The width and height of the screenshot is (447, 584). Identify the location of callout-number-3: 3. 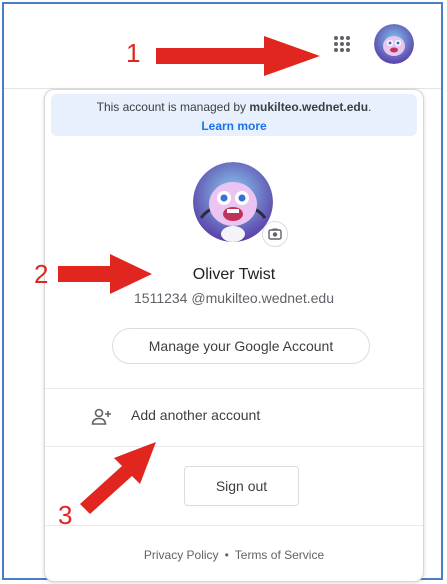
(65, 515).